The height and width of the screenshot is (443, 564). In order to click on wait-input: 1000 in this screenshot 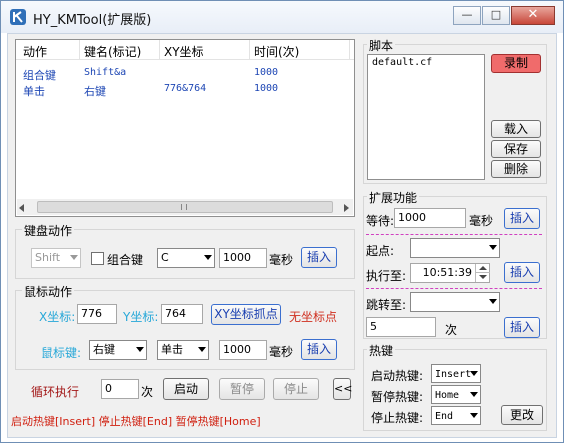, I will do `click(430, 218)`.